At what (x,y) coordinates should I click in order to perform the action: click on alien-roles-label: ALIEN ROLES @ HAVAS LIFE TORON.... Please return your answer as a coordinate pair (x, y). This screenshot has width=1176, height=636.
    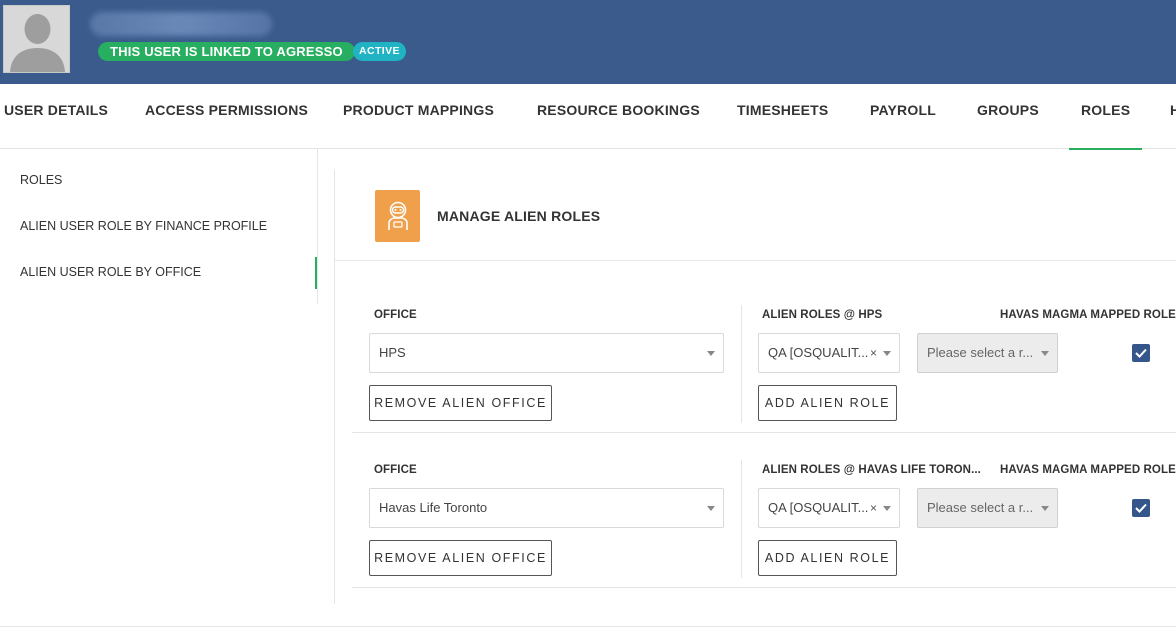
    Looking at the image, I should click on (871, 470).